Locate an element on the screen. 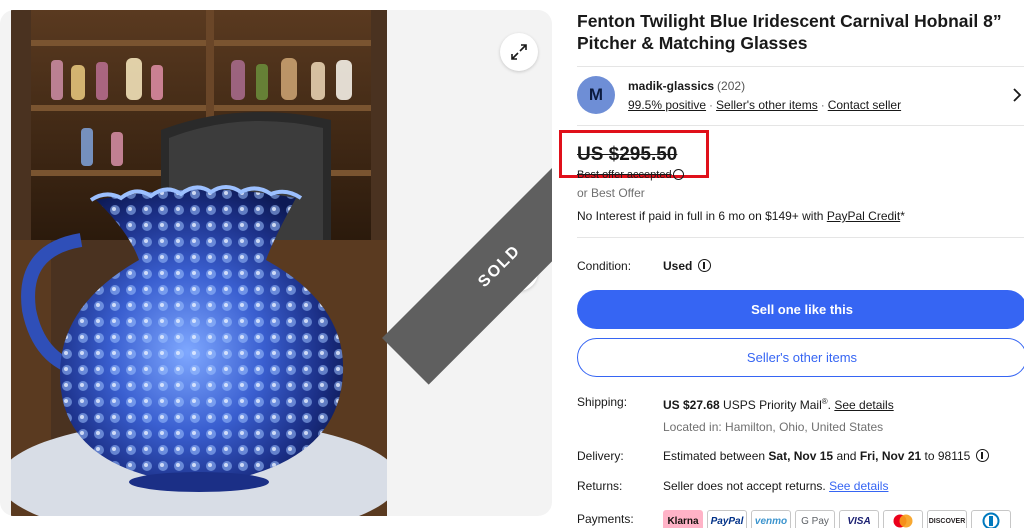 The image size is (1024, 528). seller-name: madik-glassics is located at coordinates (671, 86).